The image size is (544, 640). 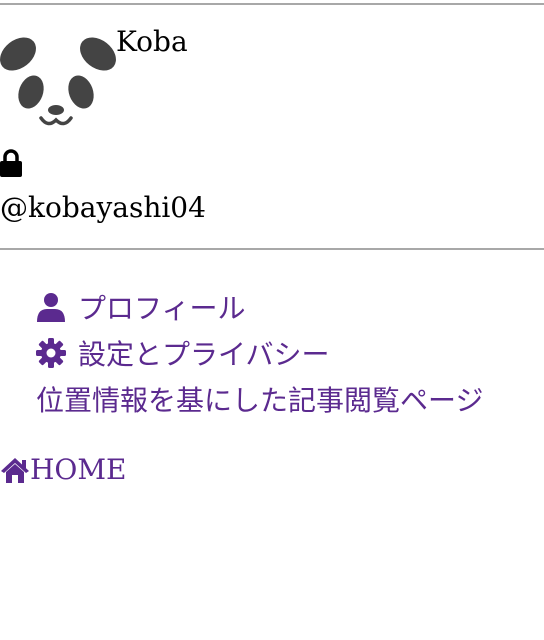 I want to click on gear-icon, so click(x=51, y=353).